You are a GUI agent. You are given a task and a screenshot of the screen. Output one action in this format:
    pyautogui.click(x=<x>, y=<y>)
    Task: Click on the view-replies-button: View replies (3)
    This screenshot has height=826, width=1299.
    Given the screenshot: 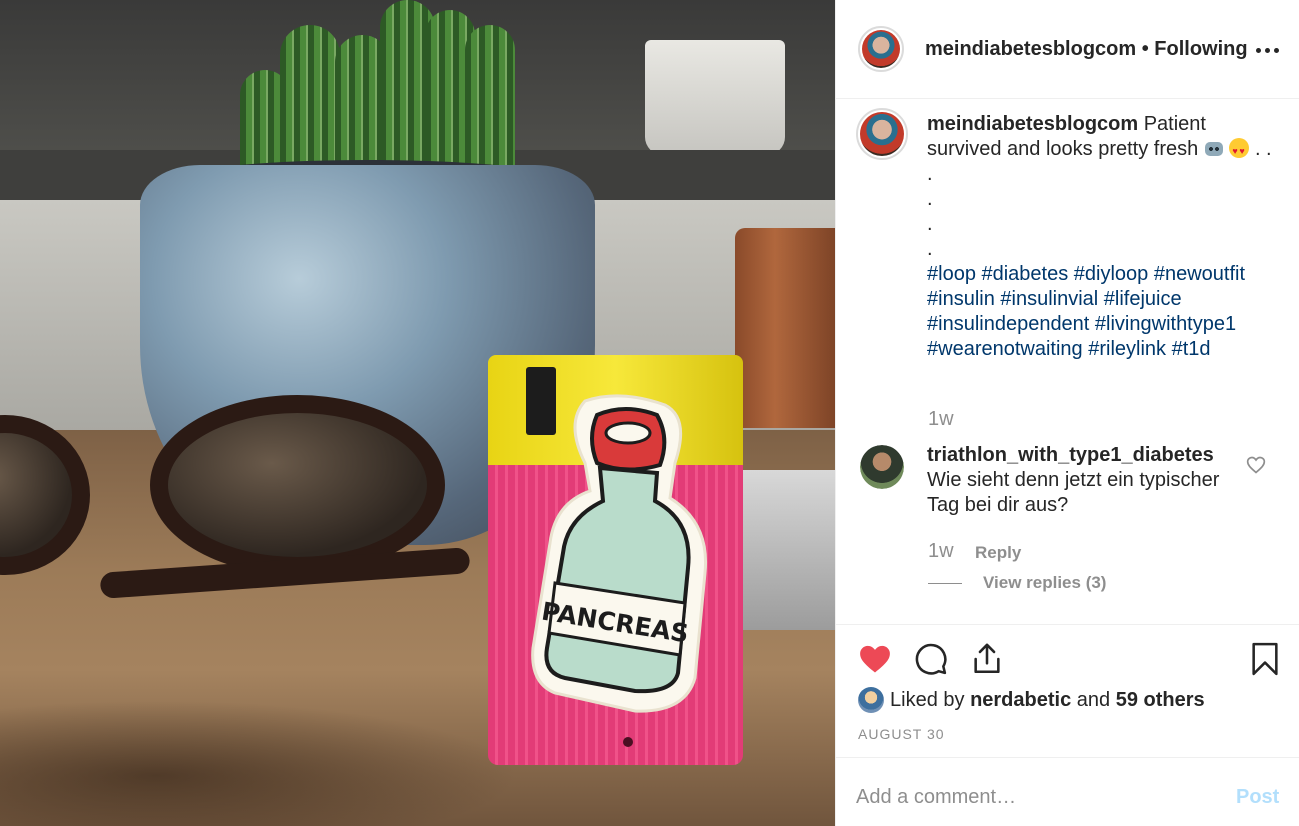 What is the action you would take?
    pyautogui.click(x=1044, y=583)
    